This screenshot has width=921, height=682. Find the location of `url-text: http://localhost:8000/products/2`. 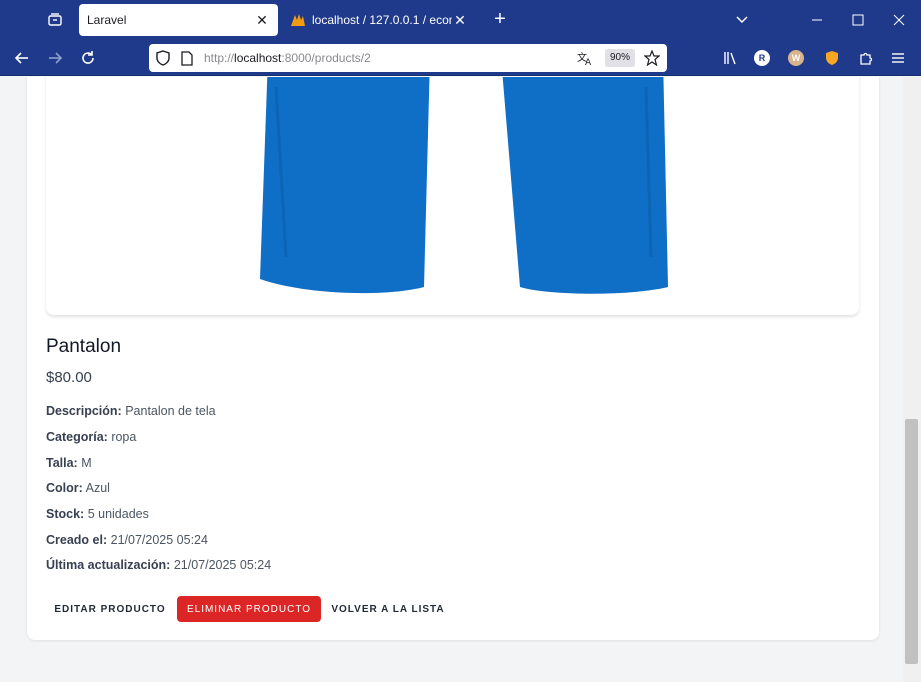

url-text: http://localhost:8000/products/2 is located at coordinates (287, 58).